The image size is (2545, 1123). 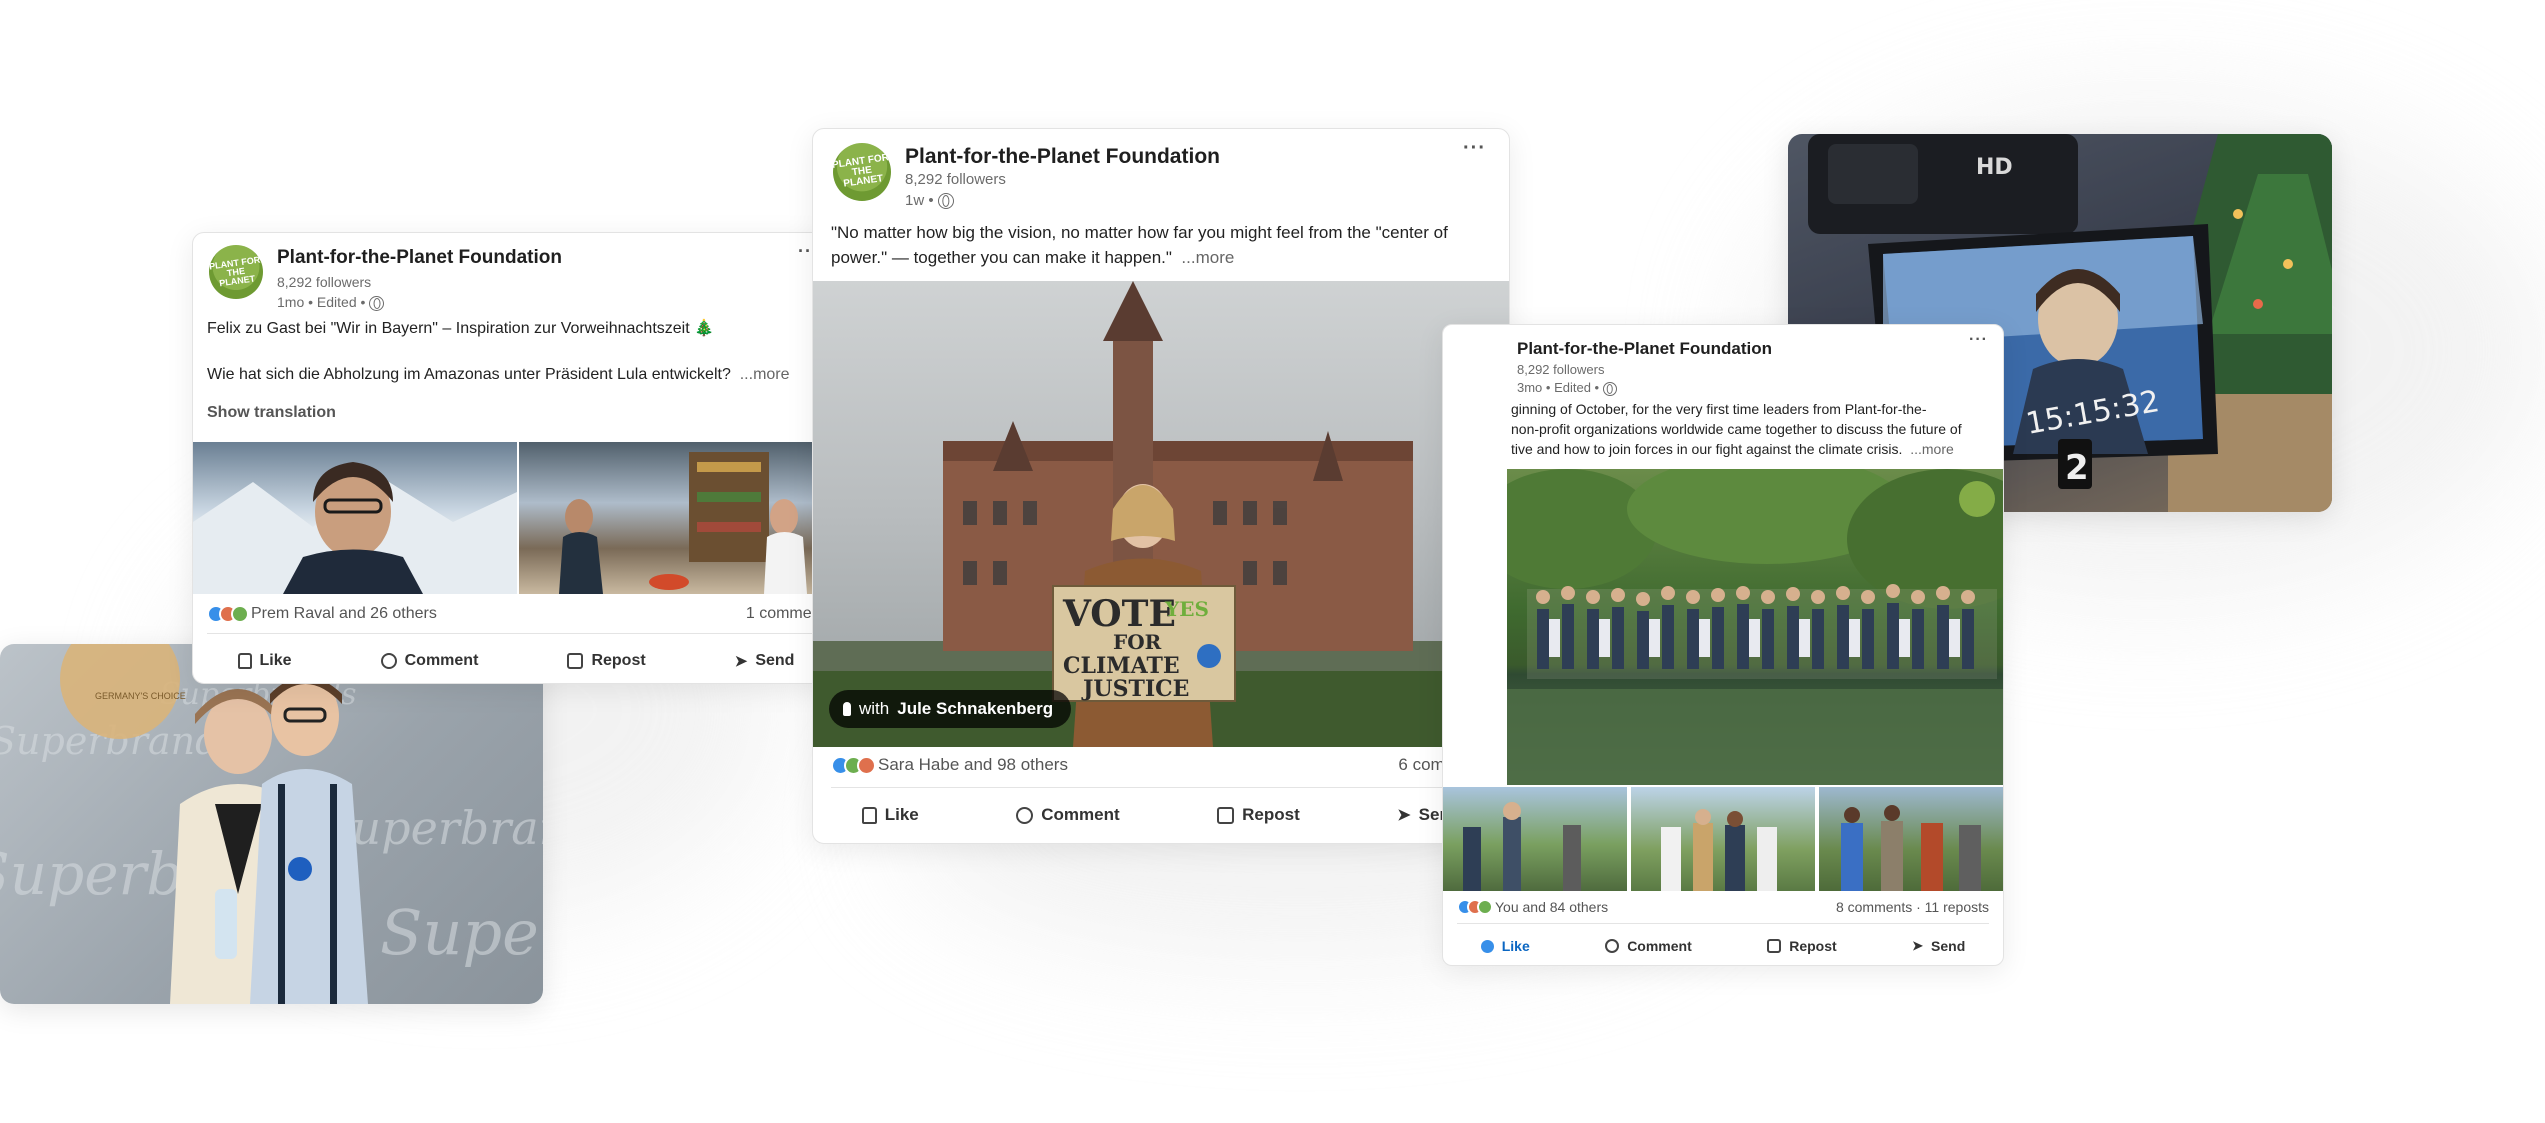 What do you see at coordinates (1567, 388) in the screenshot?
I see `post-meta: 3mo • Edited •` at bounding box center [1567, 388].